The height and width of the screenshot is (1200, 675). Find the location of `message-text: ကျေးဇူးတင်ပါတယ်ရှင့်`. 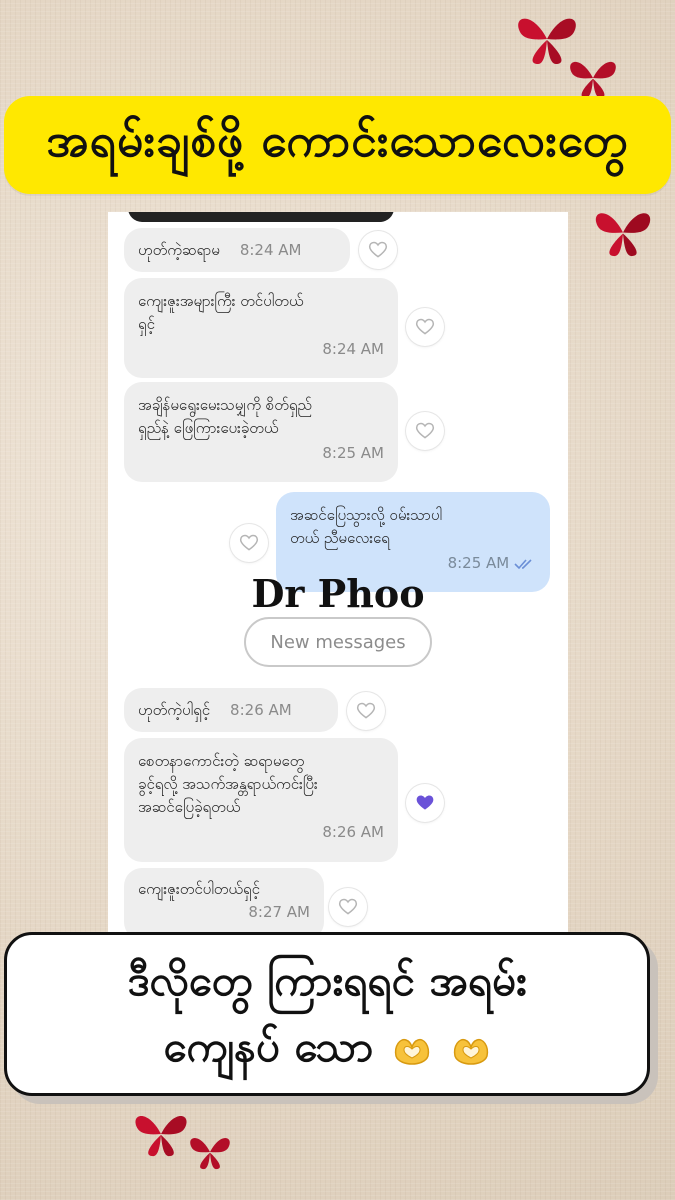

message-text: ကျေးဇူးတင်ပါတယ်ရှင့် is located at coordinates (199, 889).